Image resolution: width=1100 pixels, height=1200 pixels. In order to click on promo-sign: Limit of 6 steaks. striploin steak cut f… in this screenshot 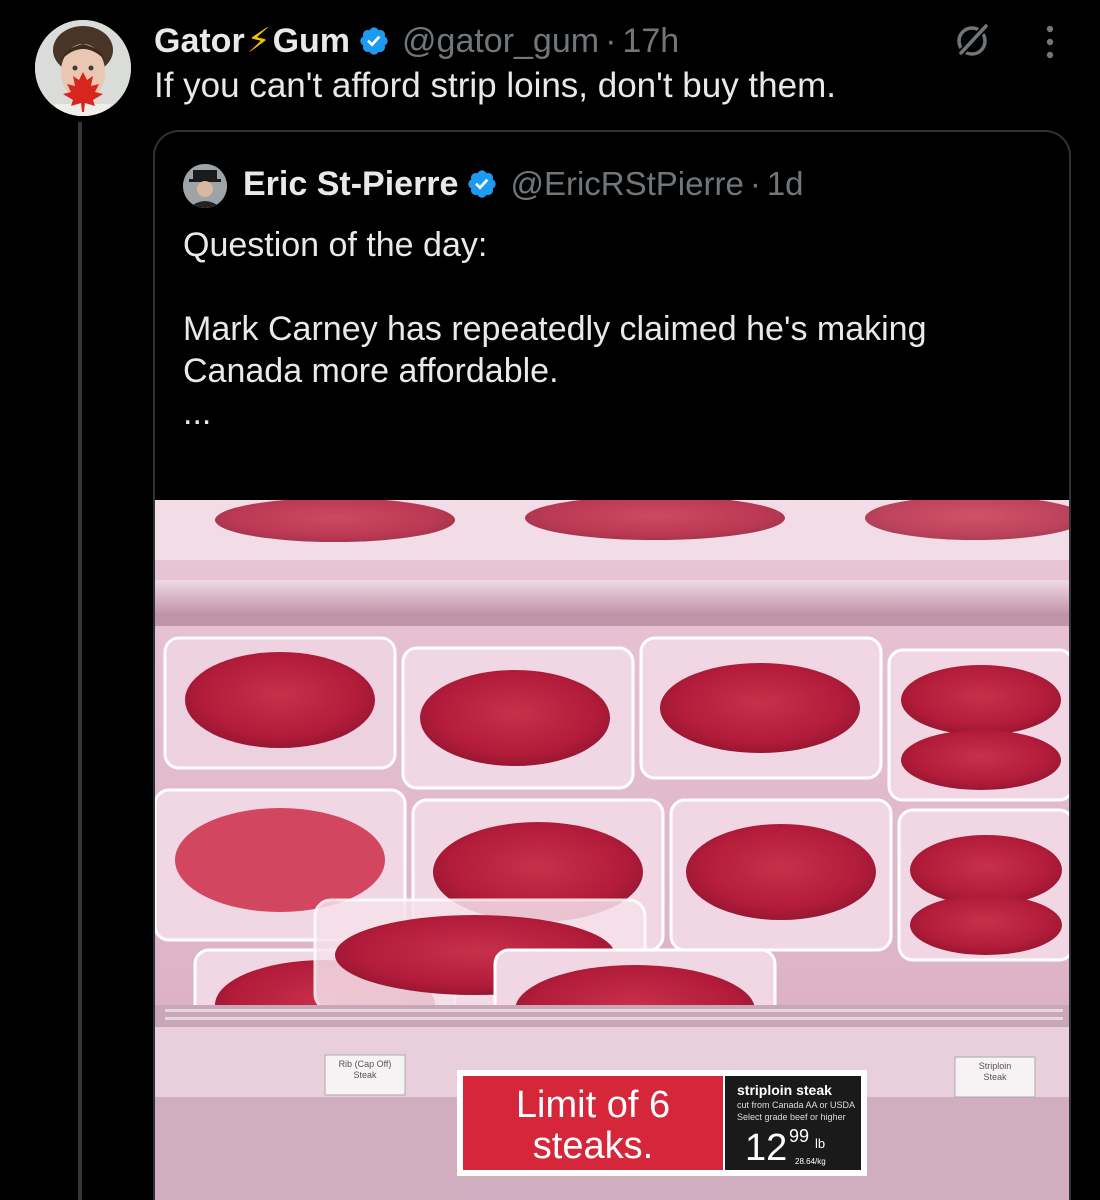, I will do `click(662, 1123)`.